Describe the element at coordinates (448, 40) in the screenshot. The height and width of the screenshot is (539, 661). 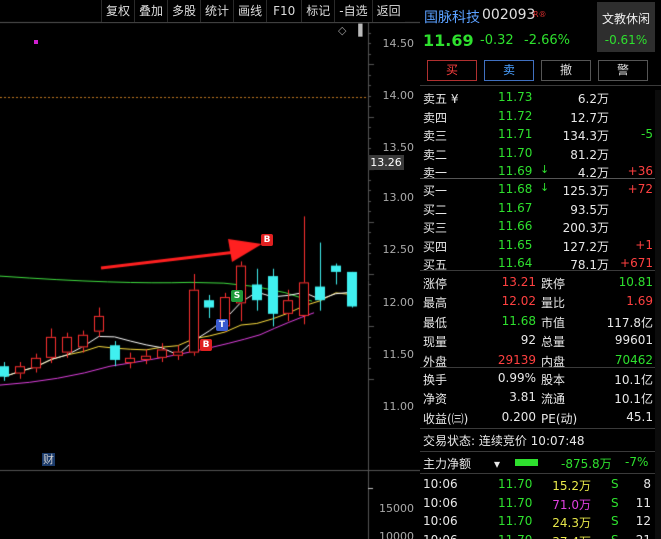
I see `last-price: 11.69` at that location.